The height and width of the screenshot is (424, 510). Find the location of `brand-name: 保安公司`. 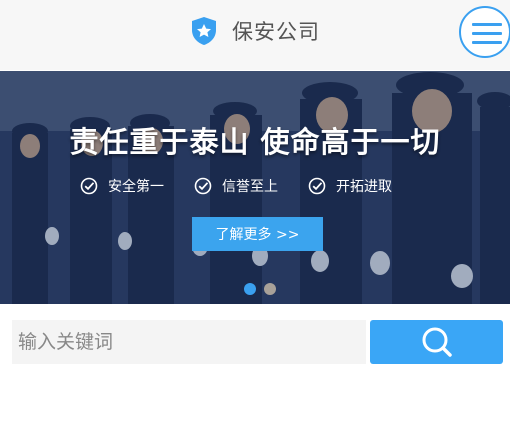

brand-name: 保安公司 is located at coordinates (276, 32).